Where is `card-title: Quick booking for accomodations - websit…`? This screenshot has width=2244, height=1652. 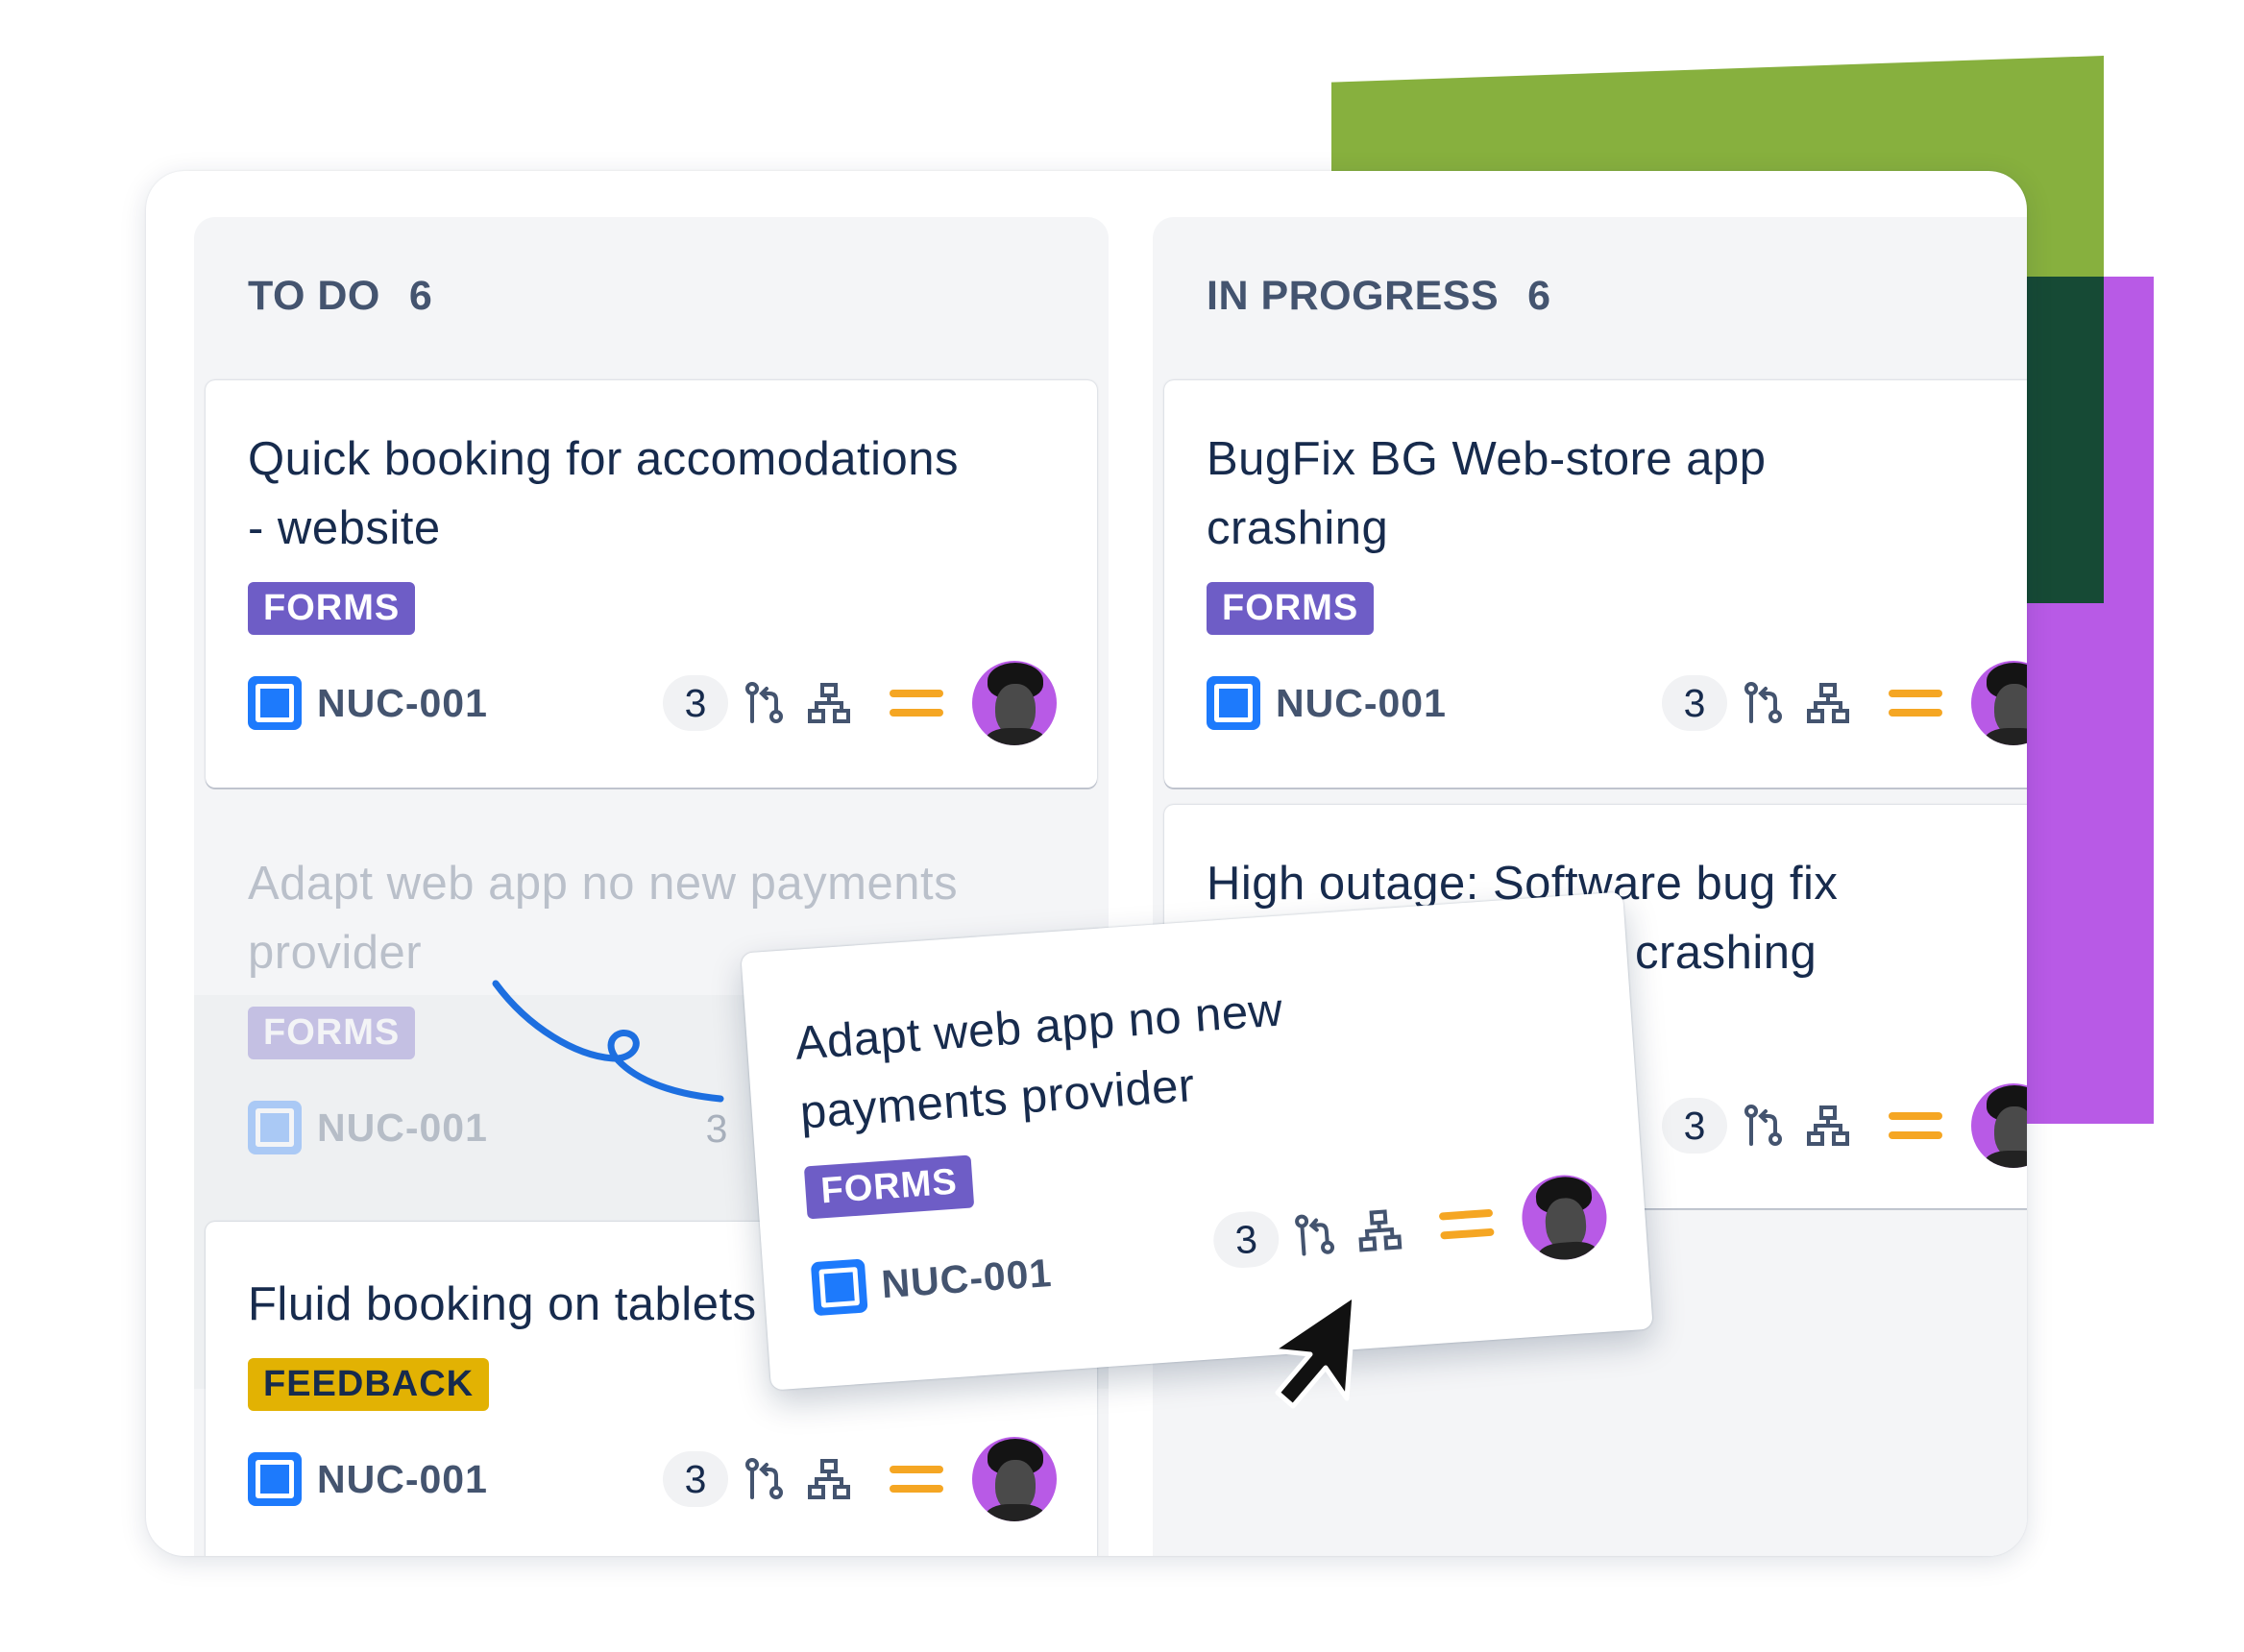 card-title: Quick booking for accomodations - websit… is located at coordinates (603, 493).